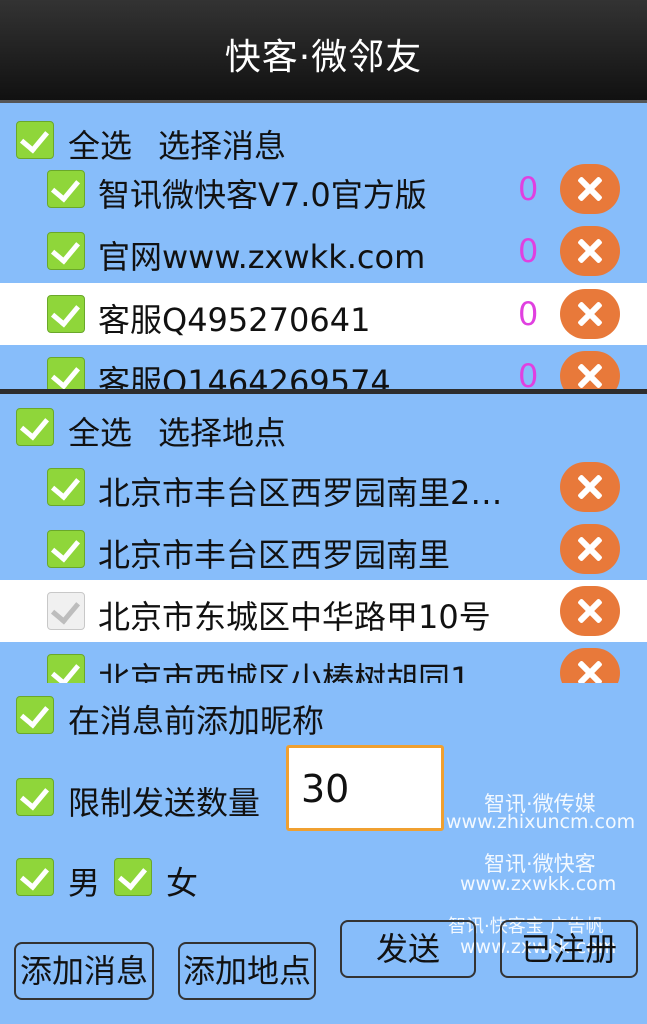  Describe the element at coordinates (408, 949) in the screenshot. I see `send-button: 发送` at that location.